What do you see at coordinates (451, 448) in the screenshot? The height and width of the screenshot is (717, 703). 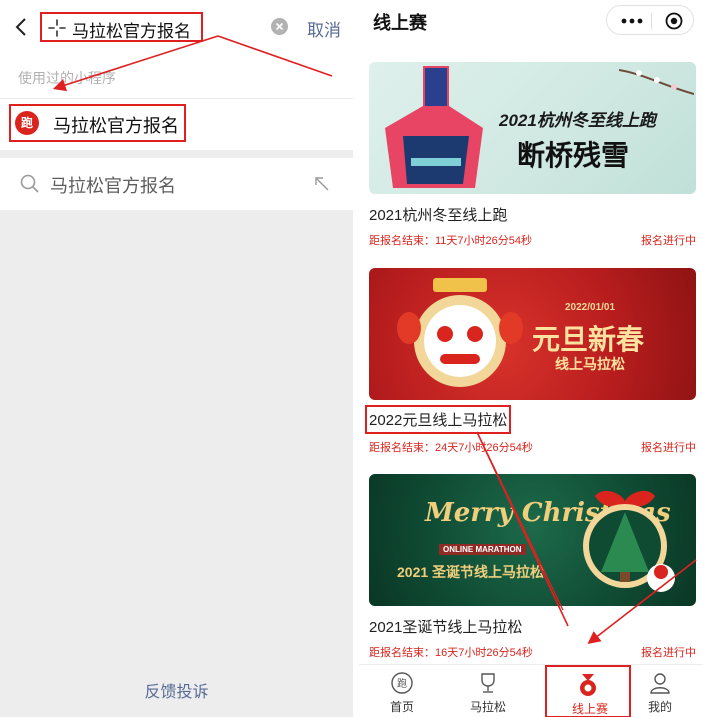 I see `race-countdown: 距报名结束：24天7小时26分54秒` at bounding box center [451, 448].